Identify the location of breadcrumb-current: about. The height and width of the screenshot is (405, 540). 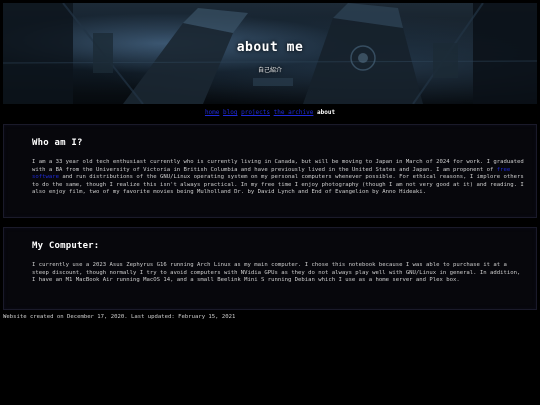
(326, 112).